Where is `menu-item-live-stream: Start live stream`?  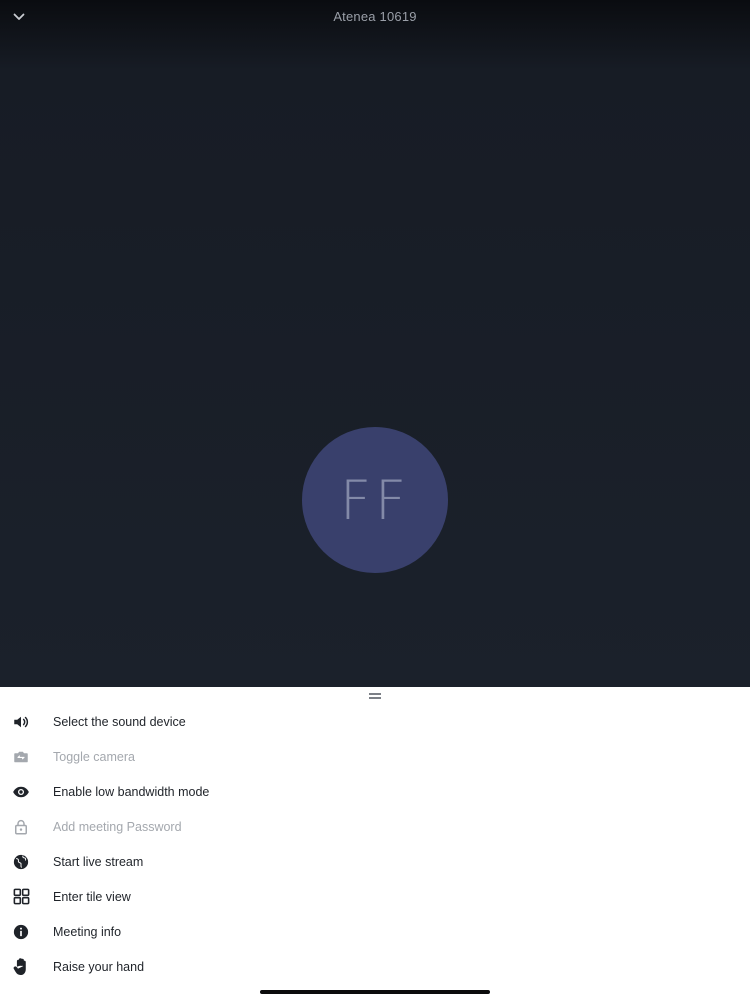 menu-item-live-stream: Start live stream is located at coordinates (375, 861).